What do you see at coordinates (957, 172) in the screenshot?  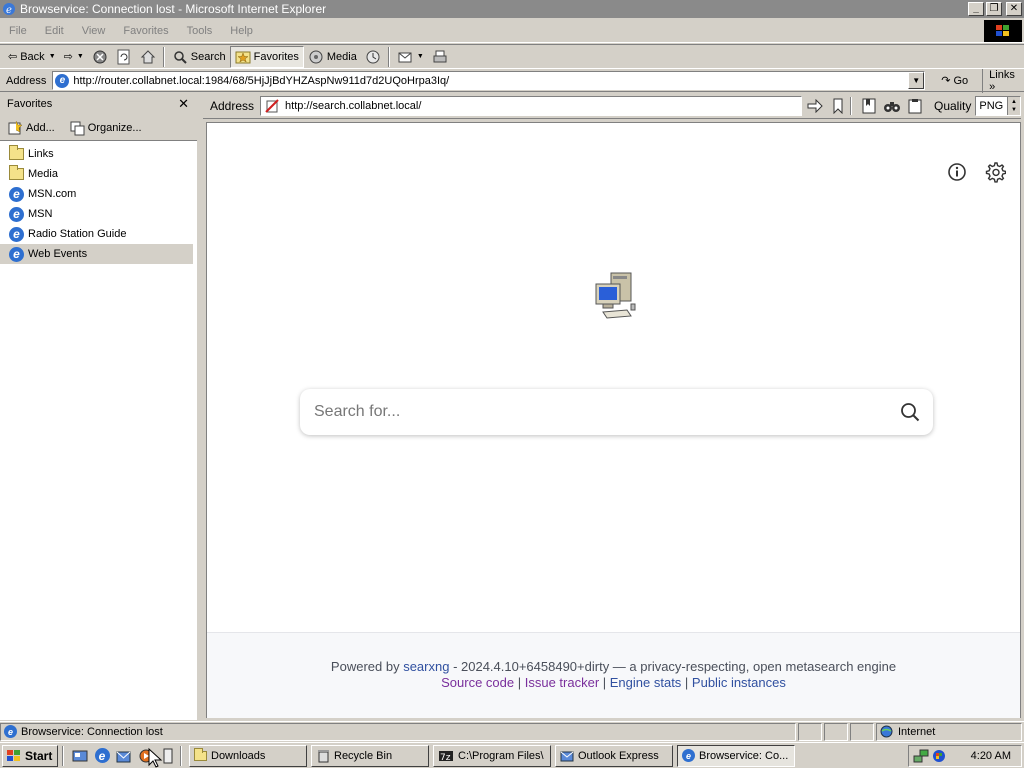 I see `info-icon` at bounding box center [957, 172].